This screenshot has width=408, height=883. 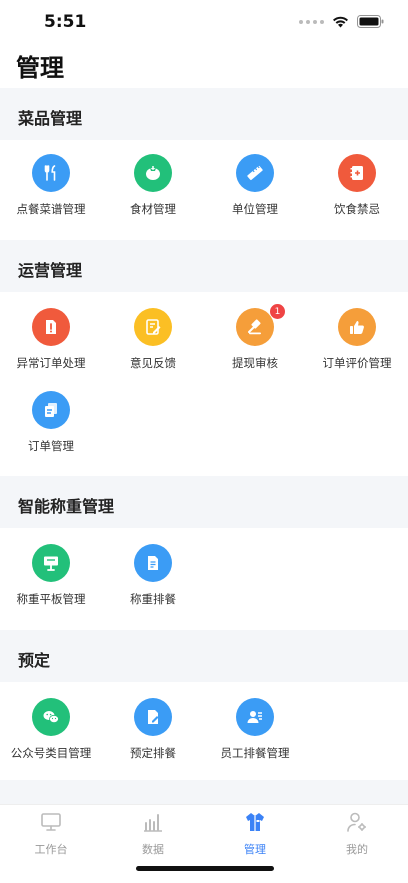 I want to click on user-gear-icon, so click(x=356, y=822).